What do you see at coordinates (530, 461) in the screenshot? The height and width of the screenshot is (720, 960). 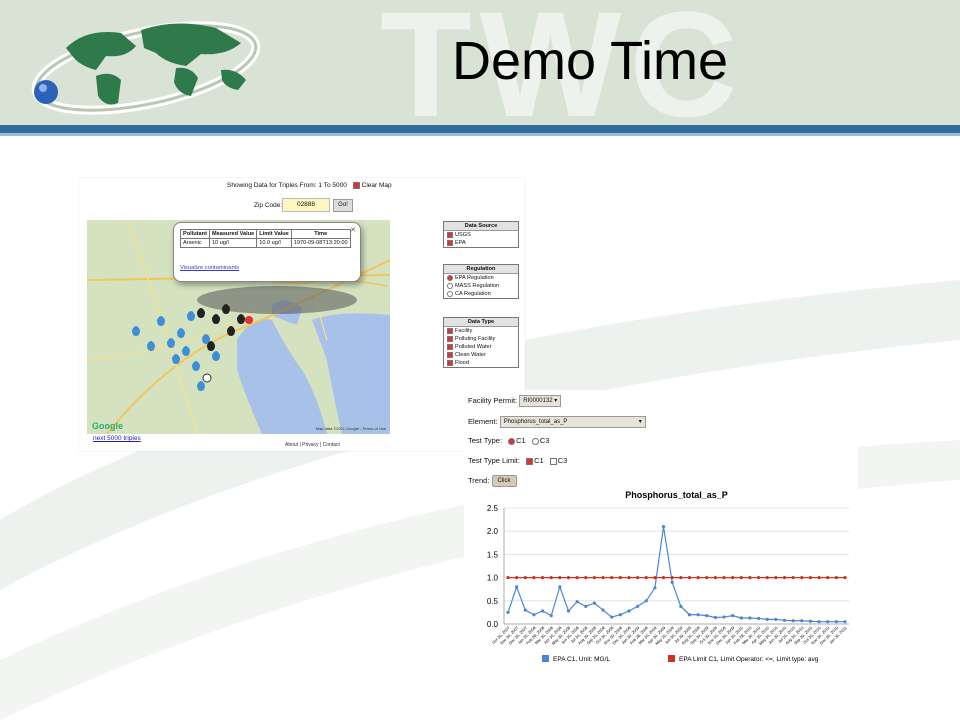 I see `limit-c1-checkbox` at bounding box center [530, 461].